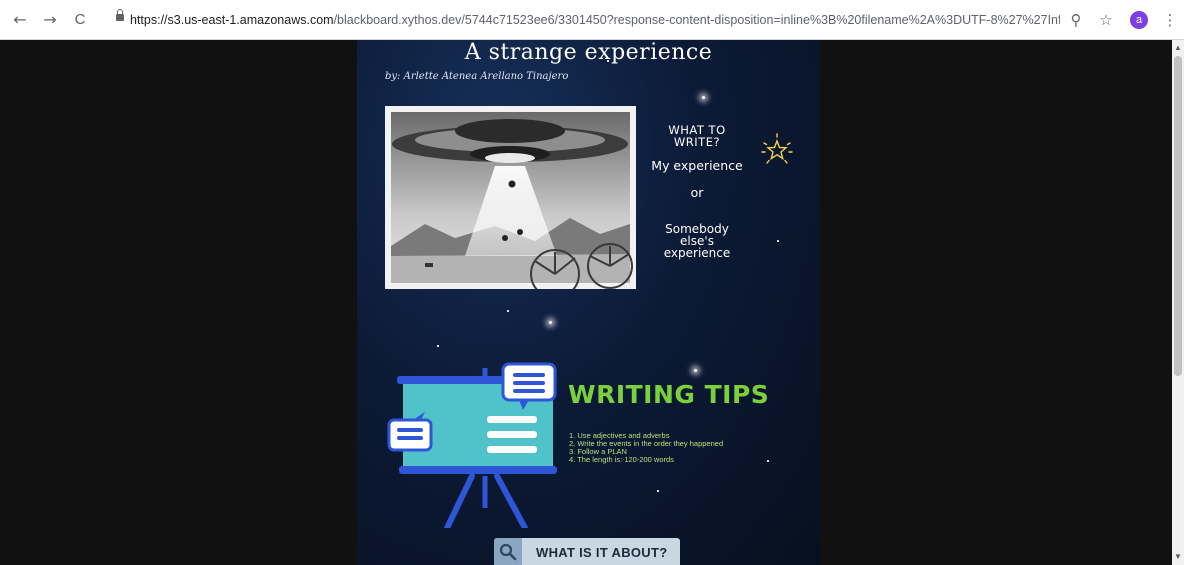 The height and width of the screenshot is (565, 1184). Describe the element at coordinates (120, 15) in the screenshot. I see `lock-icon` at that location.